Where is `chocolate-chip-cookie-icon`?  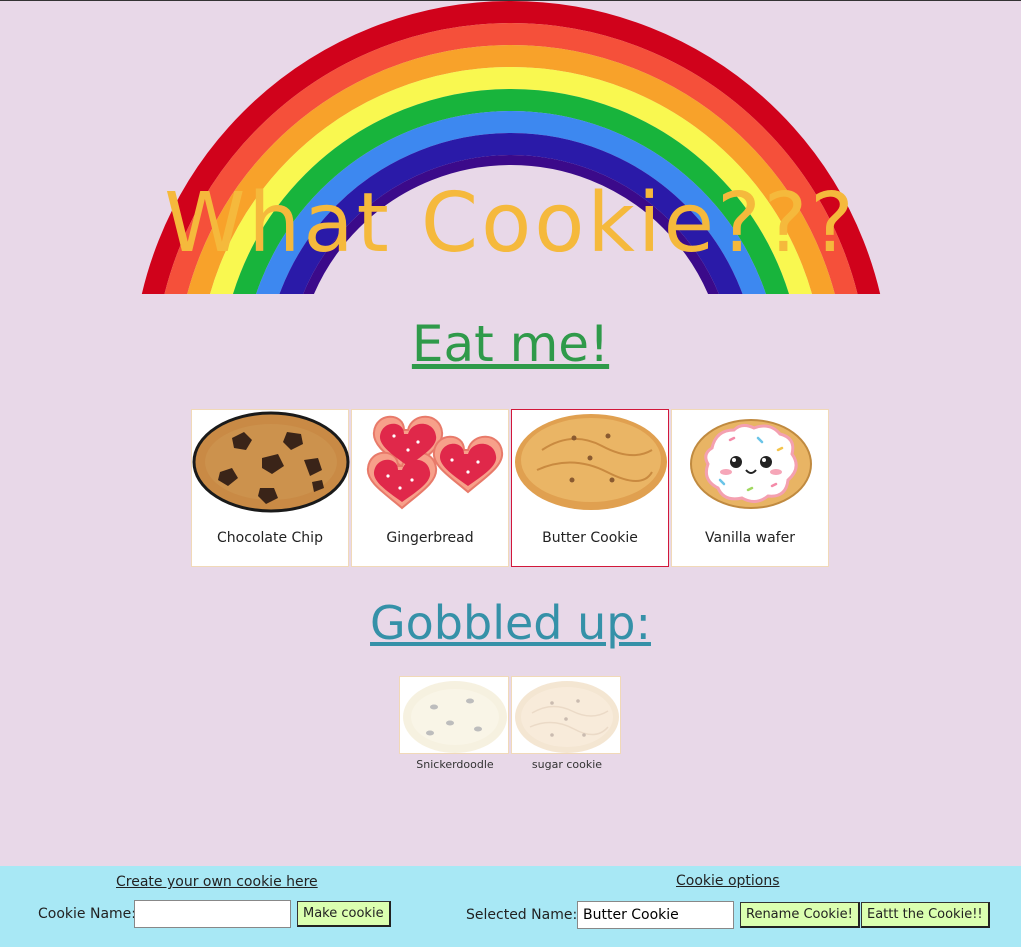 chocolate-chip-cookie-icon is located at coordinates (271, 462).